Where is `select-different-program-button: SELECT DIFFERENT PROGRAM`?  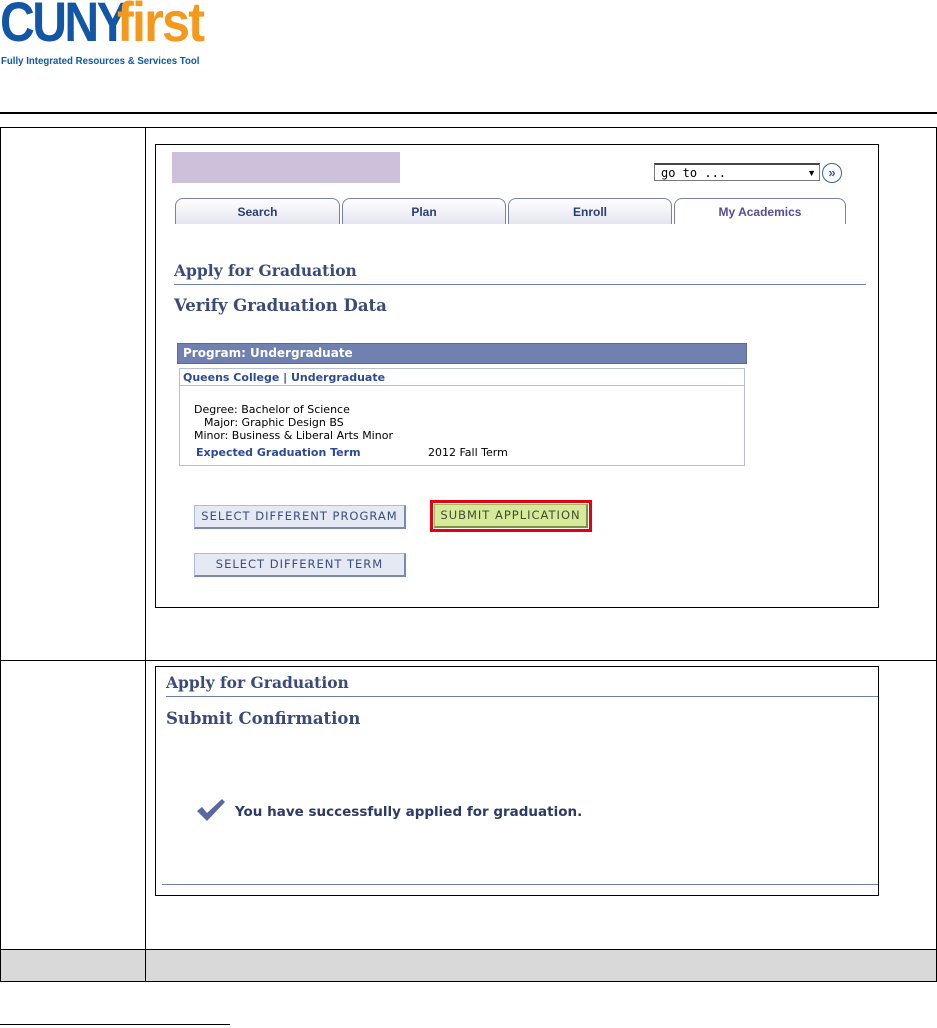 select-different-program-button: SELECT DIFFERENT PROGRAM is located at coordinates (300, 517).